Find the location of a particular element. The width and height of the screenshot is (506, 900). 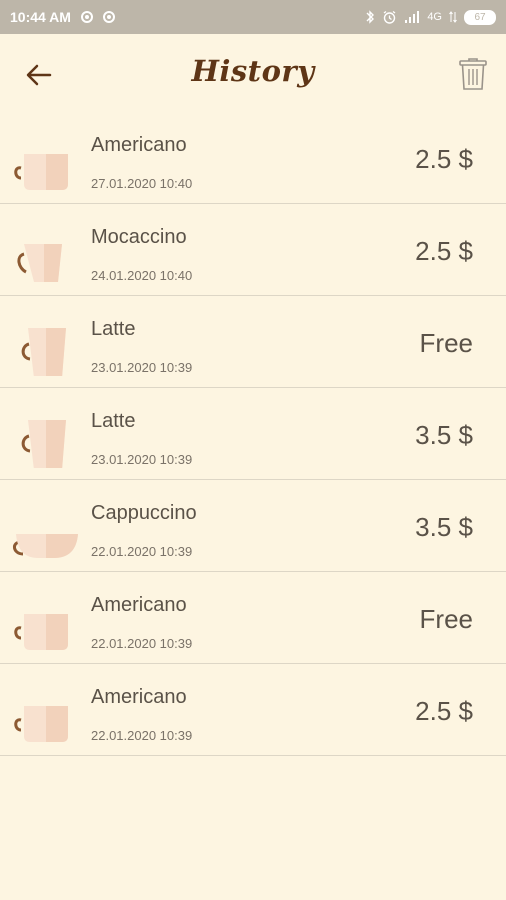

status-bar: 10:44 AM 4G 67 is located at coordinates (253, 17).